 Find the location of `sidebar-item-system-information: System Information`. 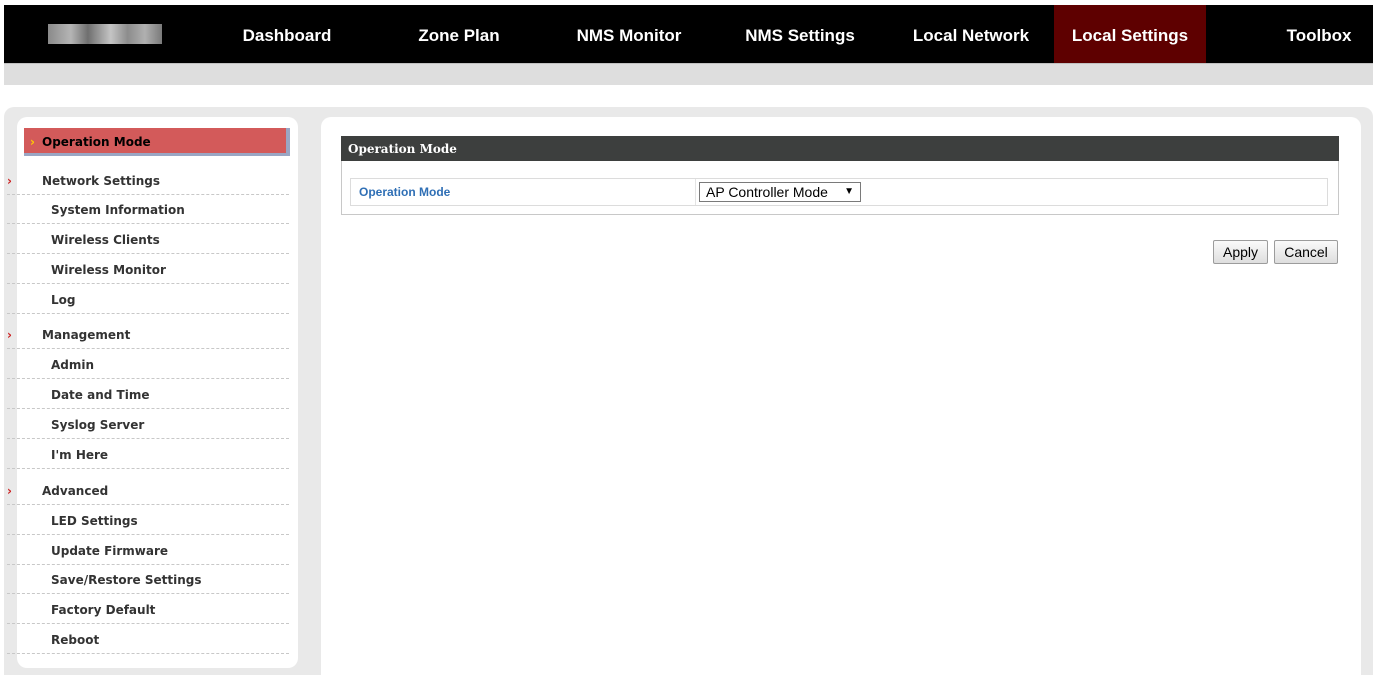

sidebar-item-system-information: System Information is located at coordinates (148, 209).